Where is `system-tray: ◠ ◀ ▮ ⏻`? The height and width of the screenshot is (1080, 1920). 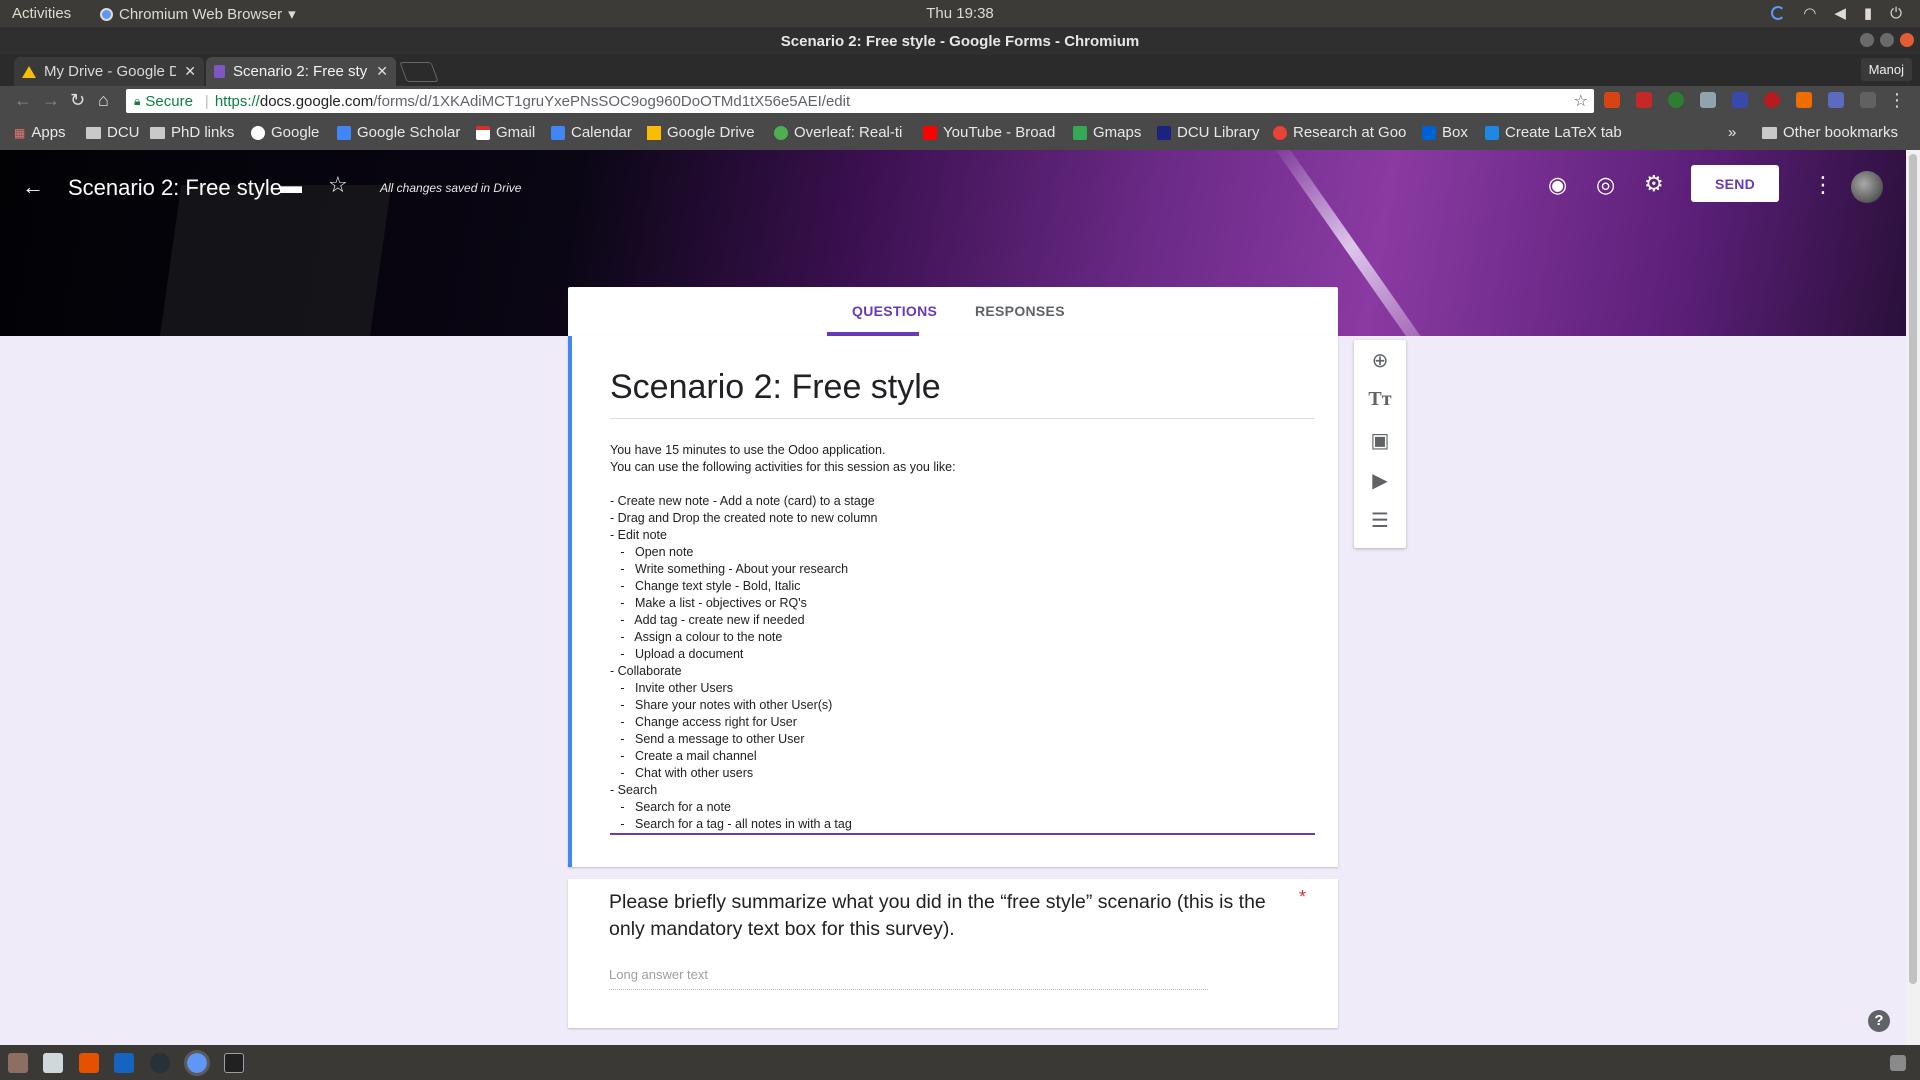 system-tray: ◠ ◀ ▮ ⏻ is located at coordinates (1836, 13).